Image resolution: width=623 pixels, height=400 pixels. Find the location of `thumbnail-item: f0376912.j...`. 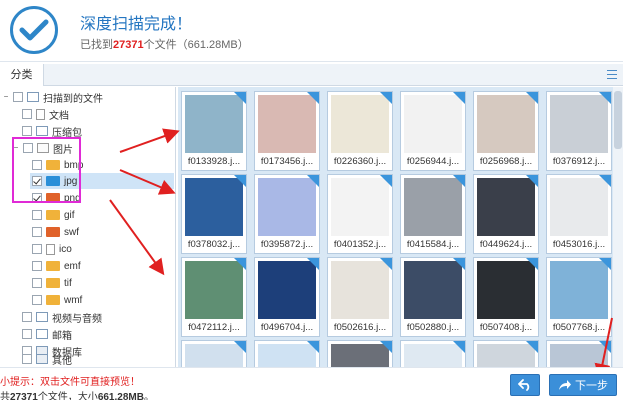

thumbnail-item: f0376912.j... is located at coordinates (579, 131).